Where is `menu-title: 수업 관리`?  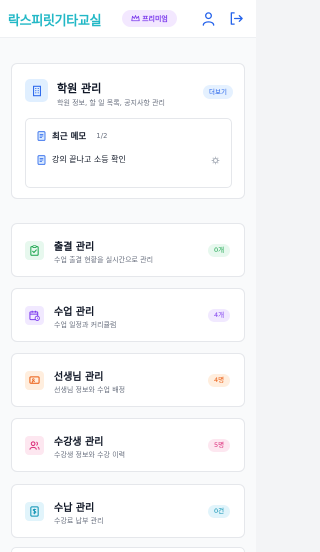 menu-title: 수업 관리 is located at coordinates (74, 312).